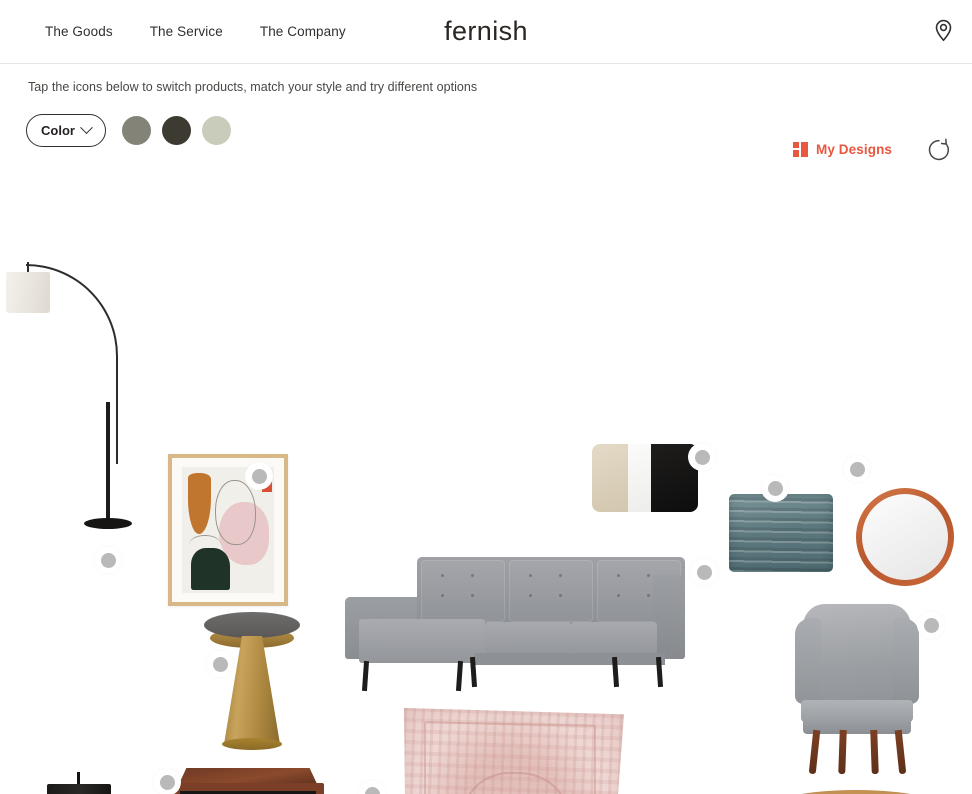 The height and width of the screenshot is (794, 972). Describe the element at coordinates (800, 149) in the screenshot. I see `grid-icon` at that location.